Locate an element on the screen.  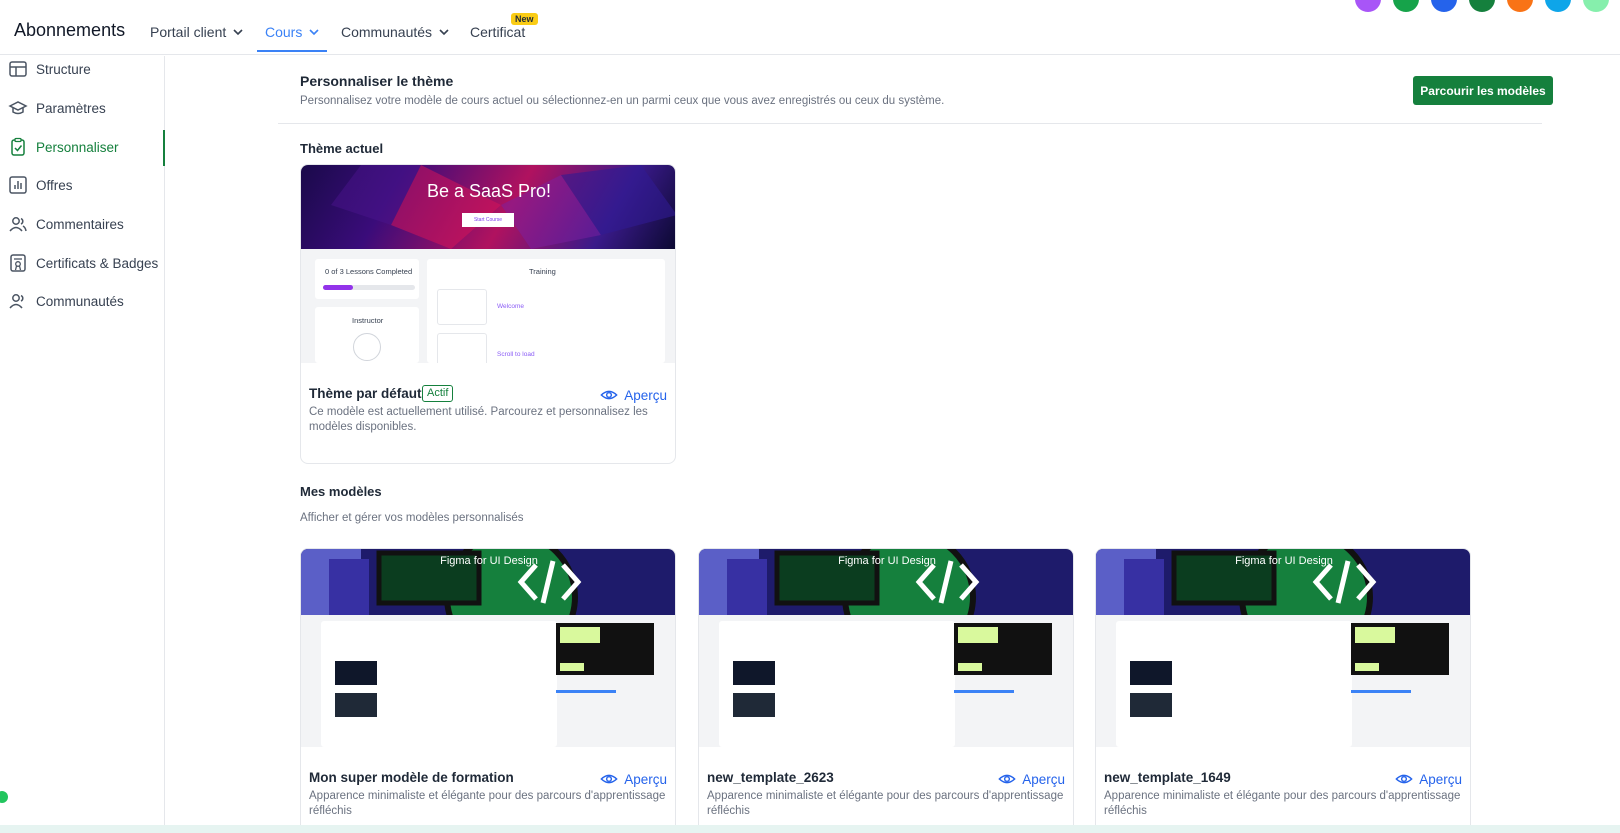
divider is located at coordinates (910, 123).